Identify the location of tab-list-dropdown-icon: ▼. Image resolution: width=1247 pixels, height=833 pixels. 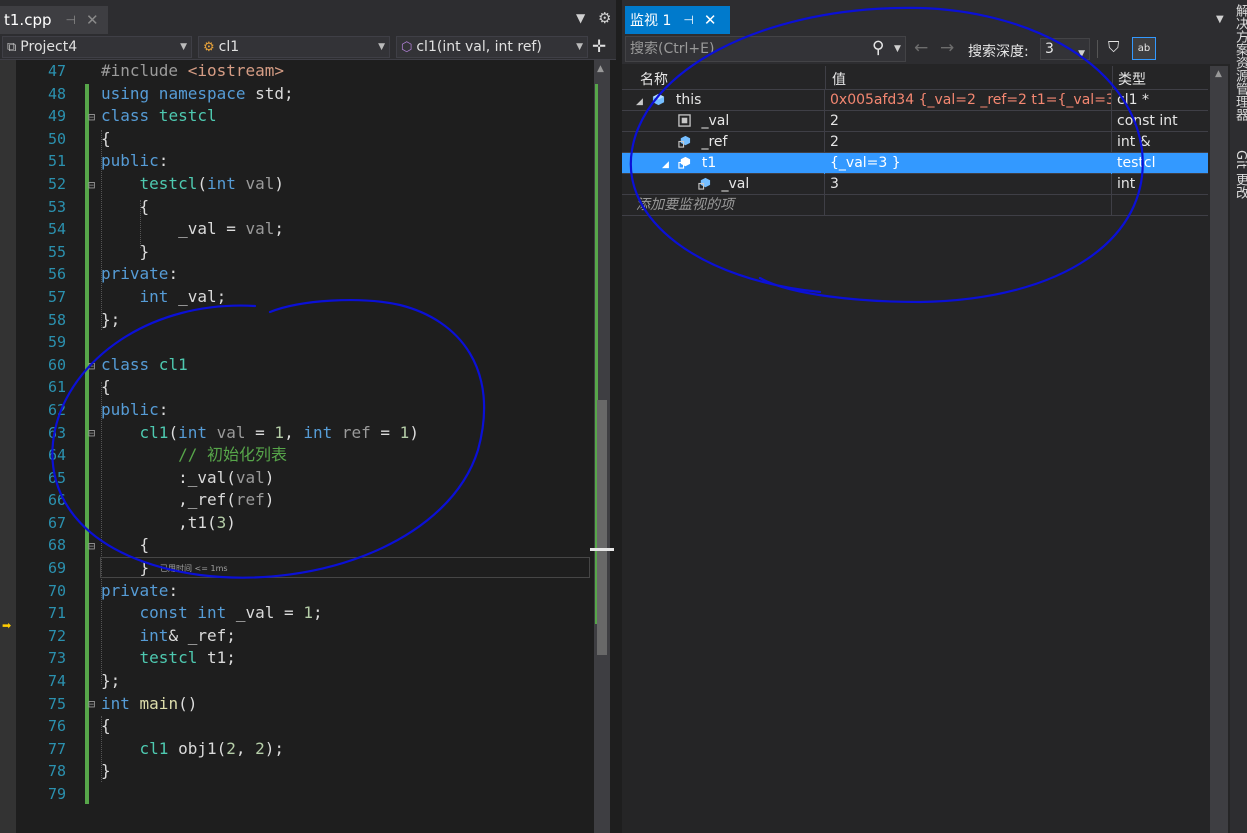
(580, 18).